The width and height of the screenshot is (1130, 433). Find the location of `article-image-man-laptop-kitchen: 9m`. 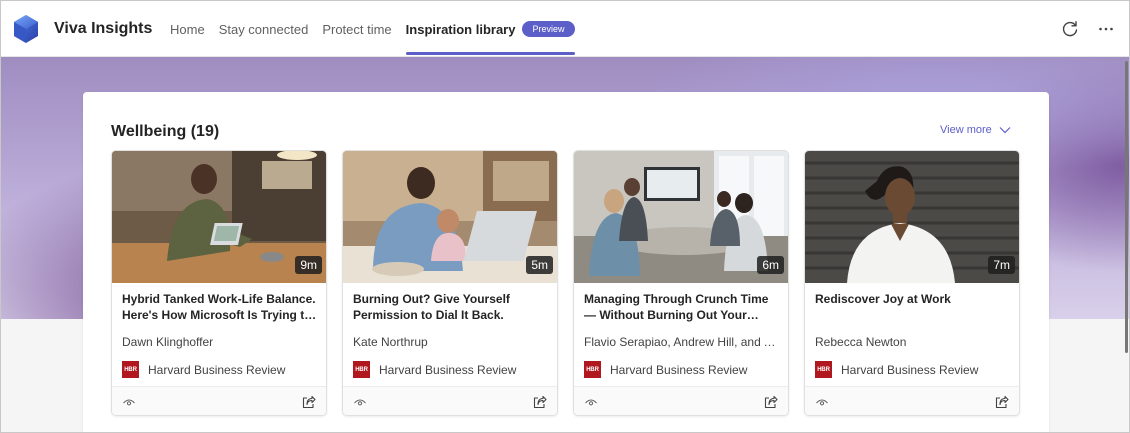

article-image-man-laptop-kitchen: 9m is located at coordinates (219, 217).